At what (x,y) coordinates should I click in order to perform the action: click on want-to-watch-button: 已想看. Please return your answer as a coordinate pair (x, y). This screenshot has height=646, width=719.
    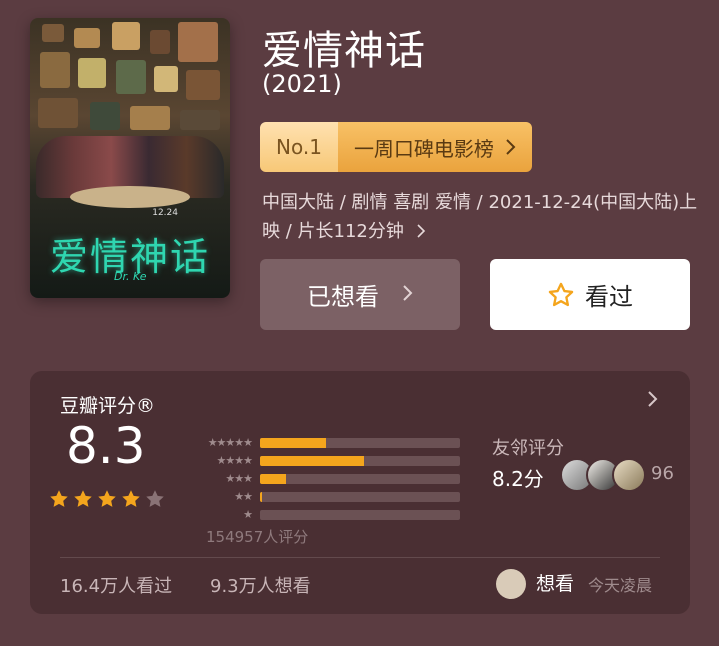
    Looking at the image, I should click on (360, 294).